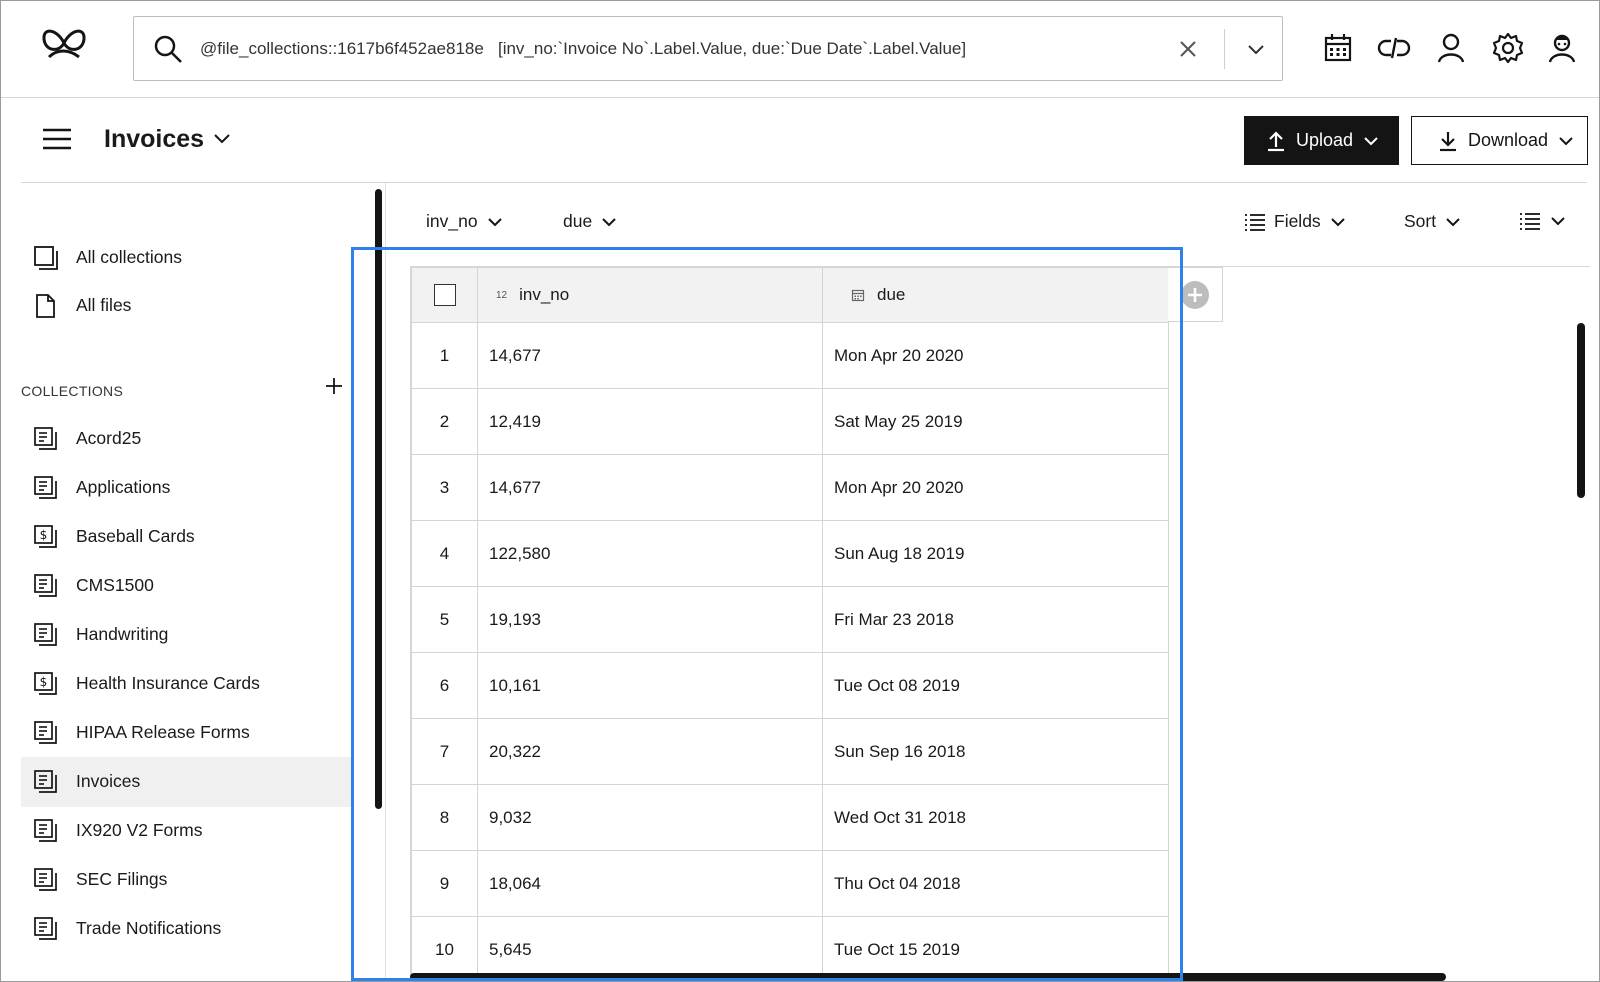  What do you see at coordinates (444, 421) in the screenshot?
I see `row-index: 2` at bounding box center [444, 421].